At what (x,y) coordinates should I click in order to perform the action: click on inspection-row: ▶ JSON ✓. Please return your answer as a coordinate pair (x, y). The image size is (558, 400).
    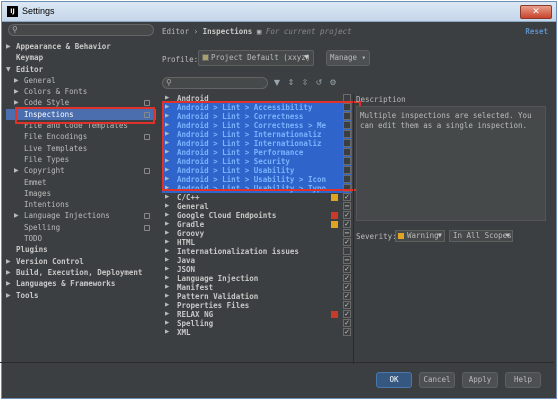
    Looking at the image, I should click on (257, 269).